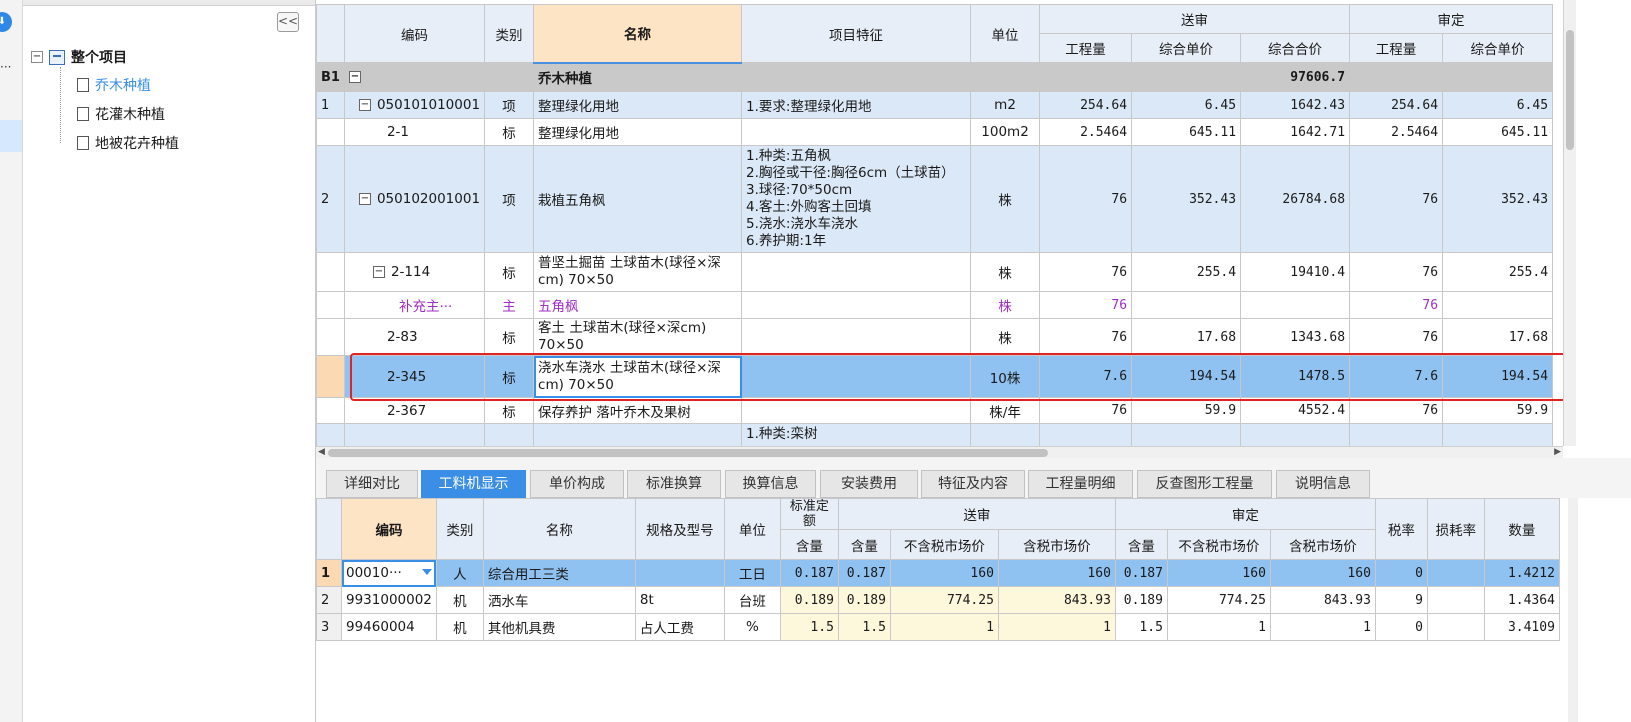 Image resolution: width=1631 pixels, height=722 pixels. What do you see at coordinates (973, 484) in the screenshot?
I see `tab-features-content: 特征及内容` at bounding box center [973, 484].